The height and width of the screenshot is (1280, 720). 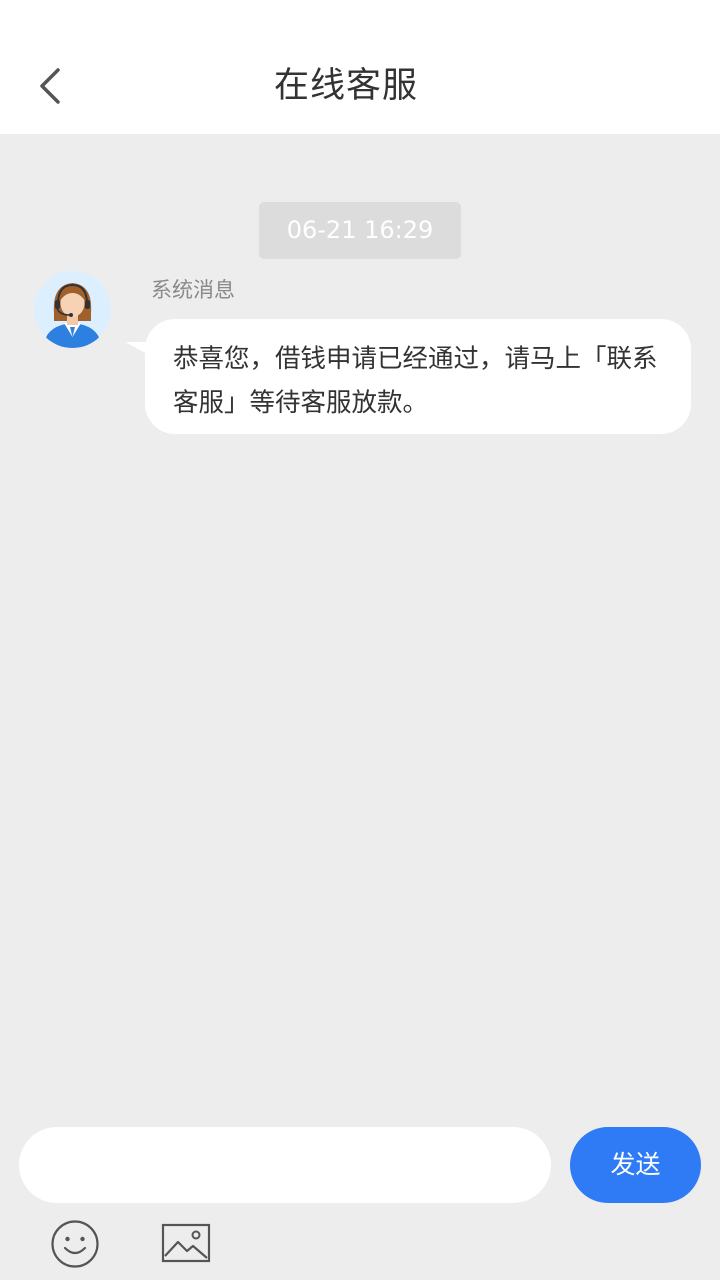 I want to click on image-icon, so click(x=186, y=1243).